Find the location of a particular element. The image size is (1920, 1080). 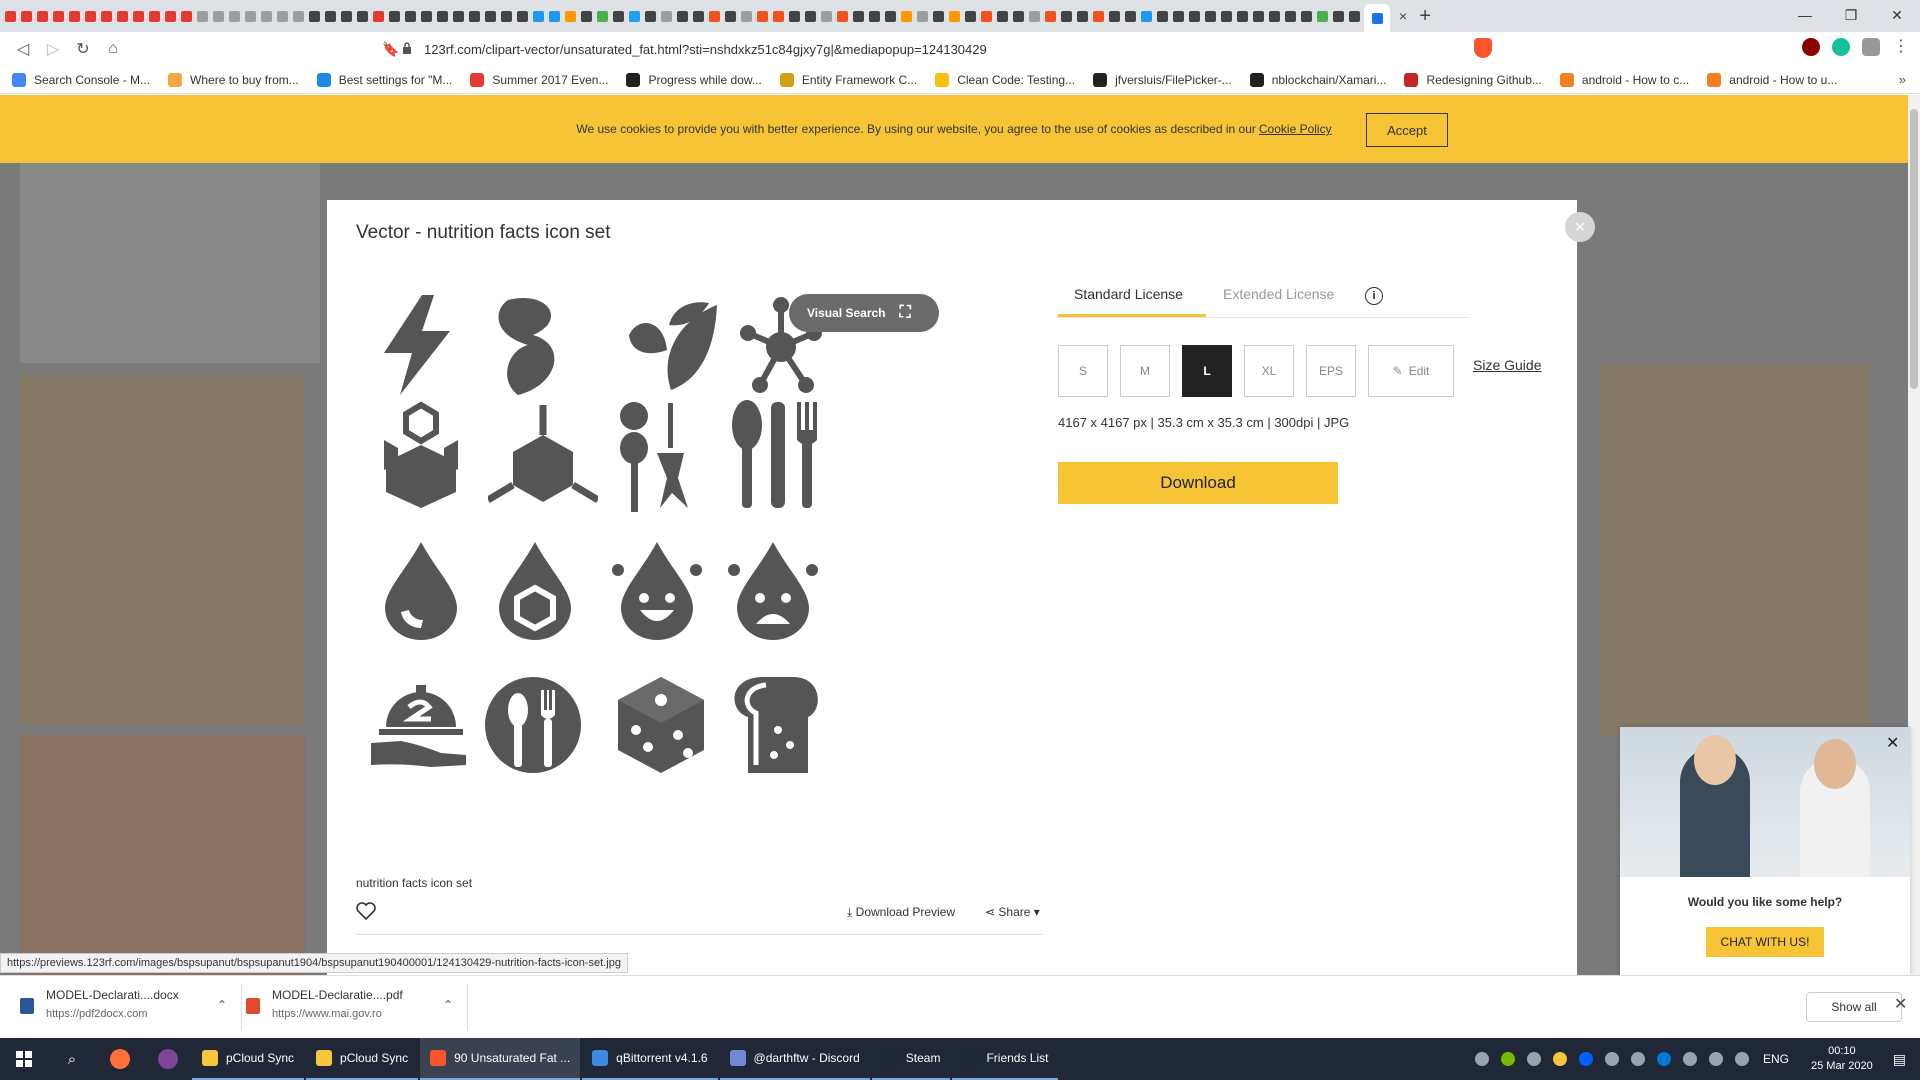

size-option-s: S is located at coordinates (1083, 371).